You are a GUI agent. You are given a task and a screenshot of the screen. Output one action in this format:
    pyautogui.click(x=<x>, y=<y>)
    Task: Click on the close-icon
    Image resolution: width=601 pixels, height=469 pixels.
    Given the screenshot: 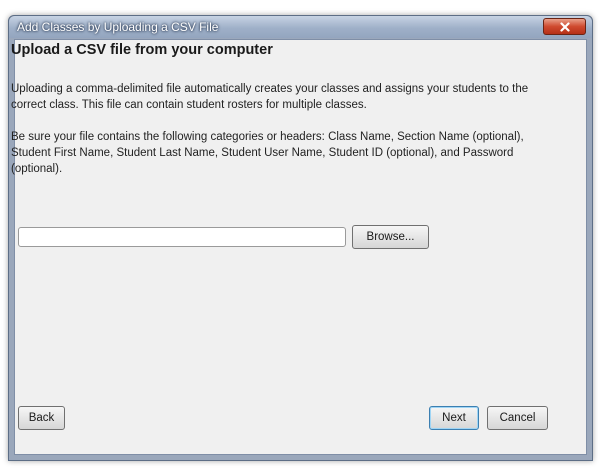 What is the action you would take?
    pyautogui.click(x=564, y=26)
    